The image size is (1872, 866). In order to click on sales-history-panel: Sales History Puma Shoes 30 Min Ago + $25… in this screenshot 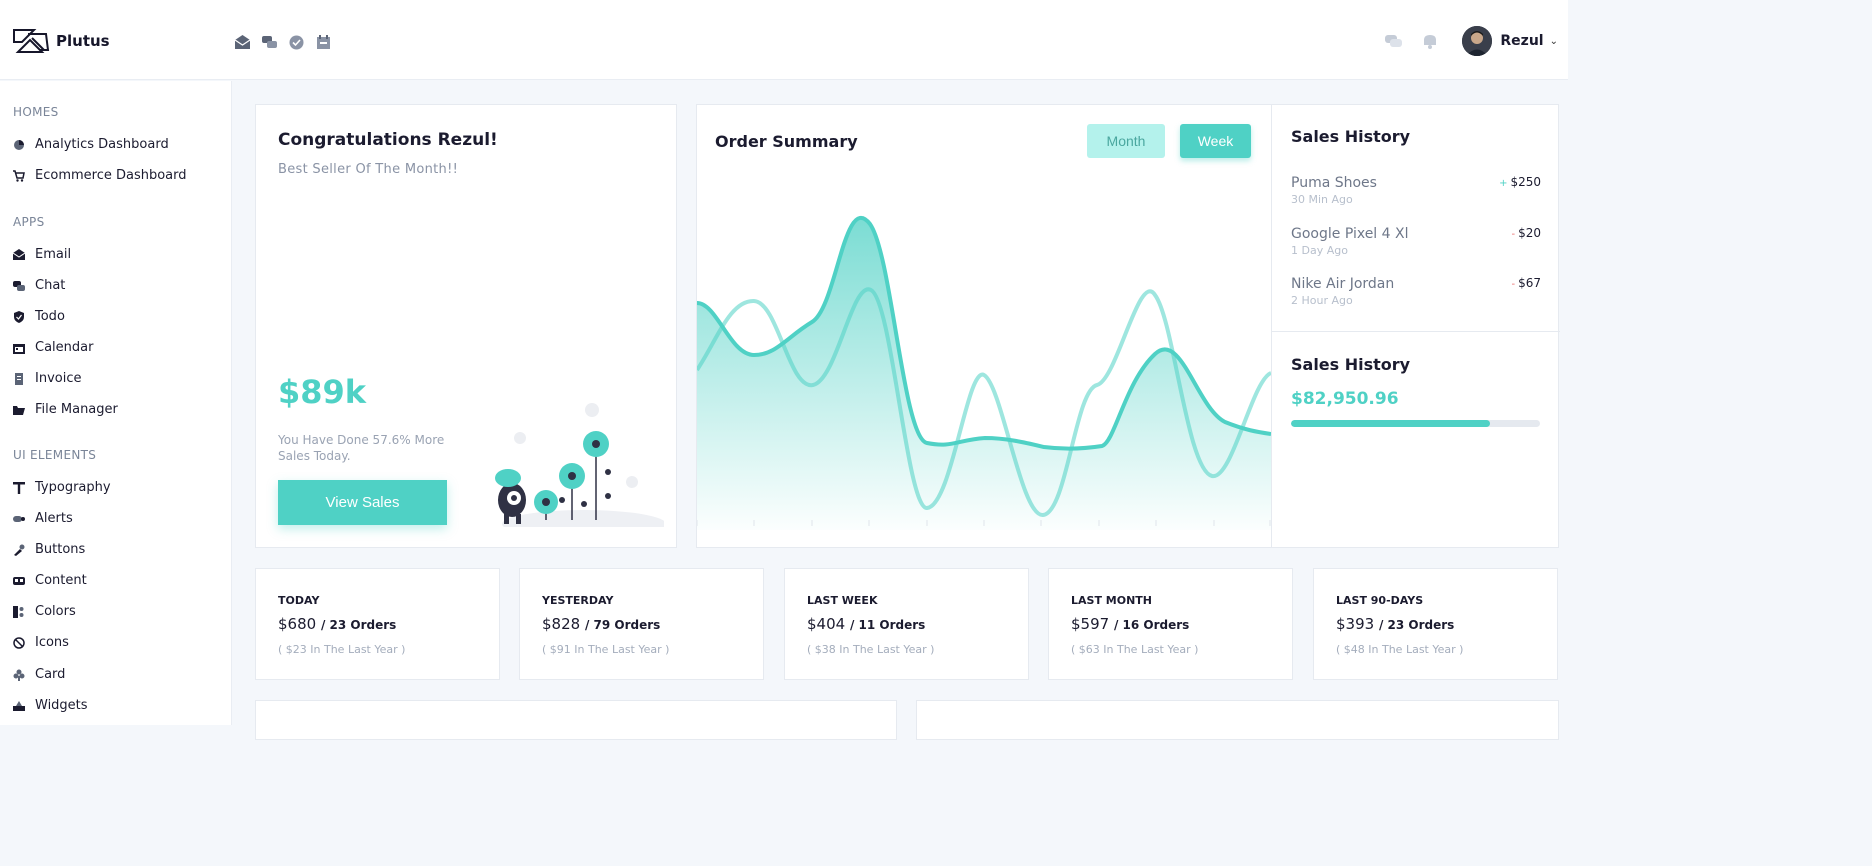, I will do `click(1415, 326)`.